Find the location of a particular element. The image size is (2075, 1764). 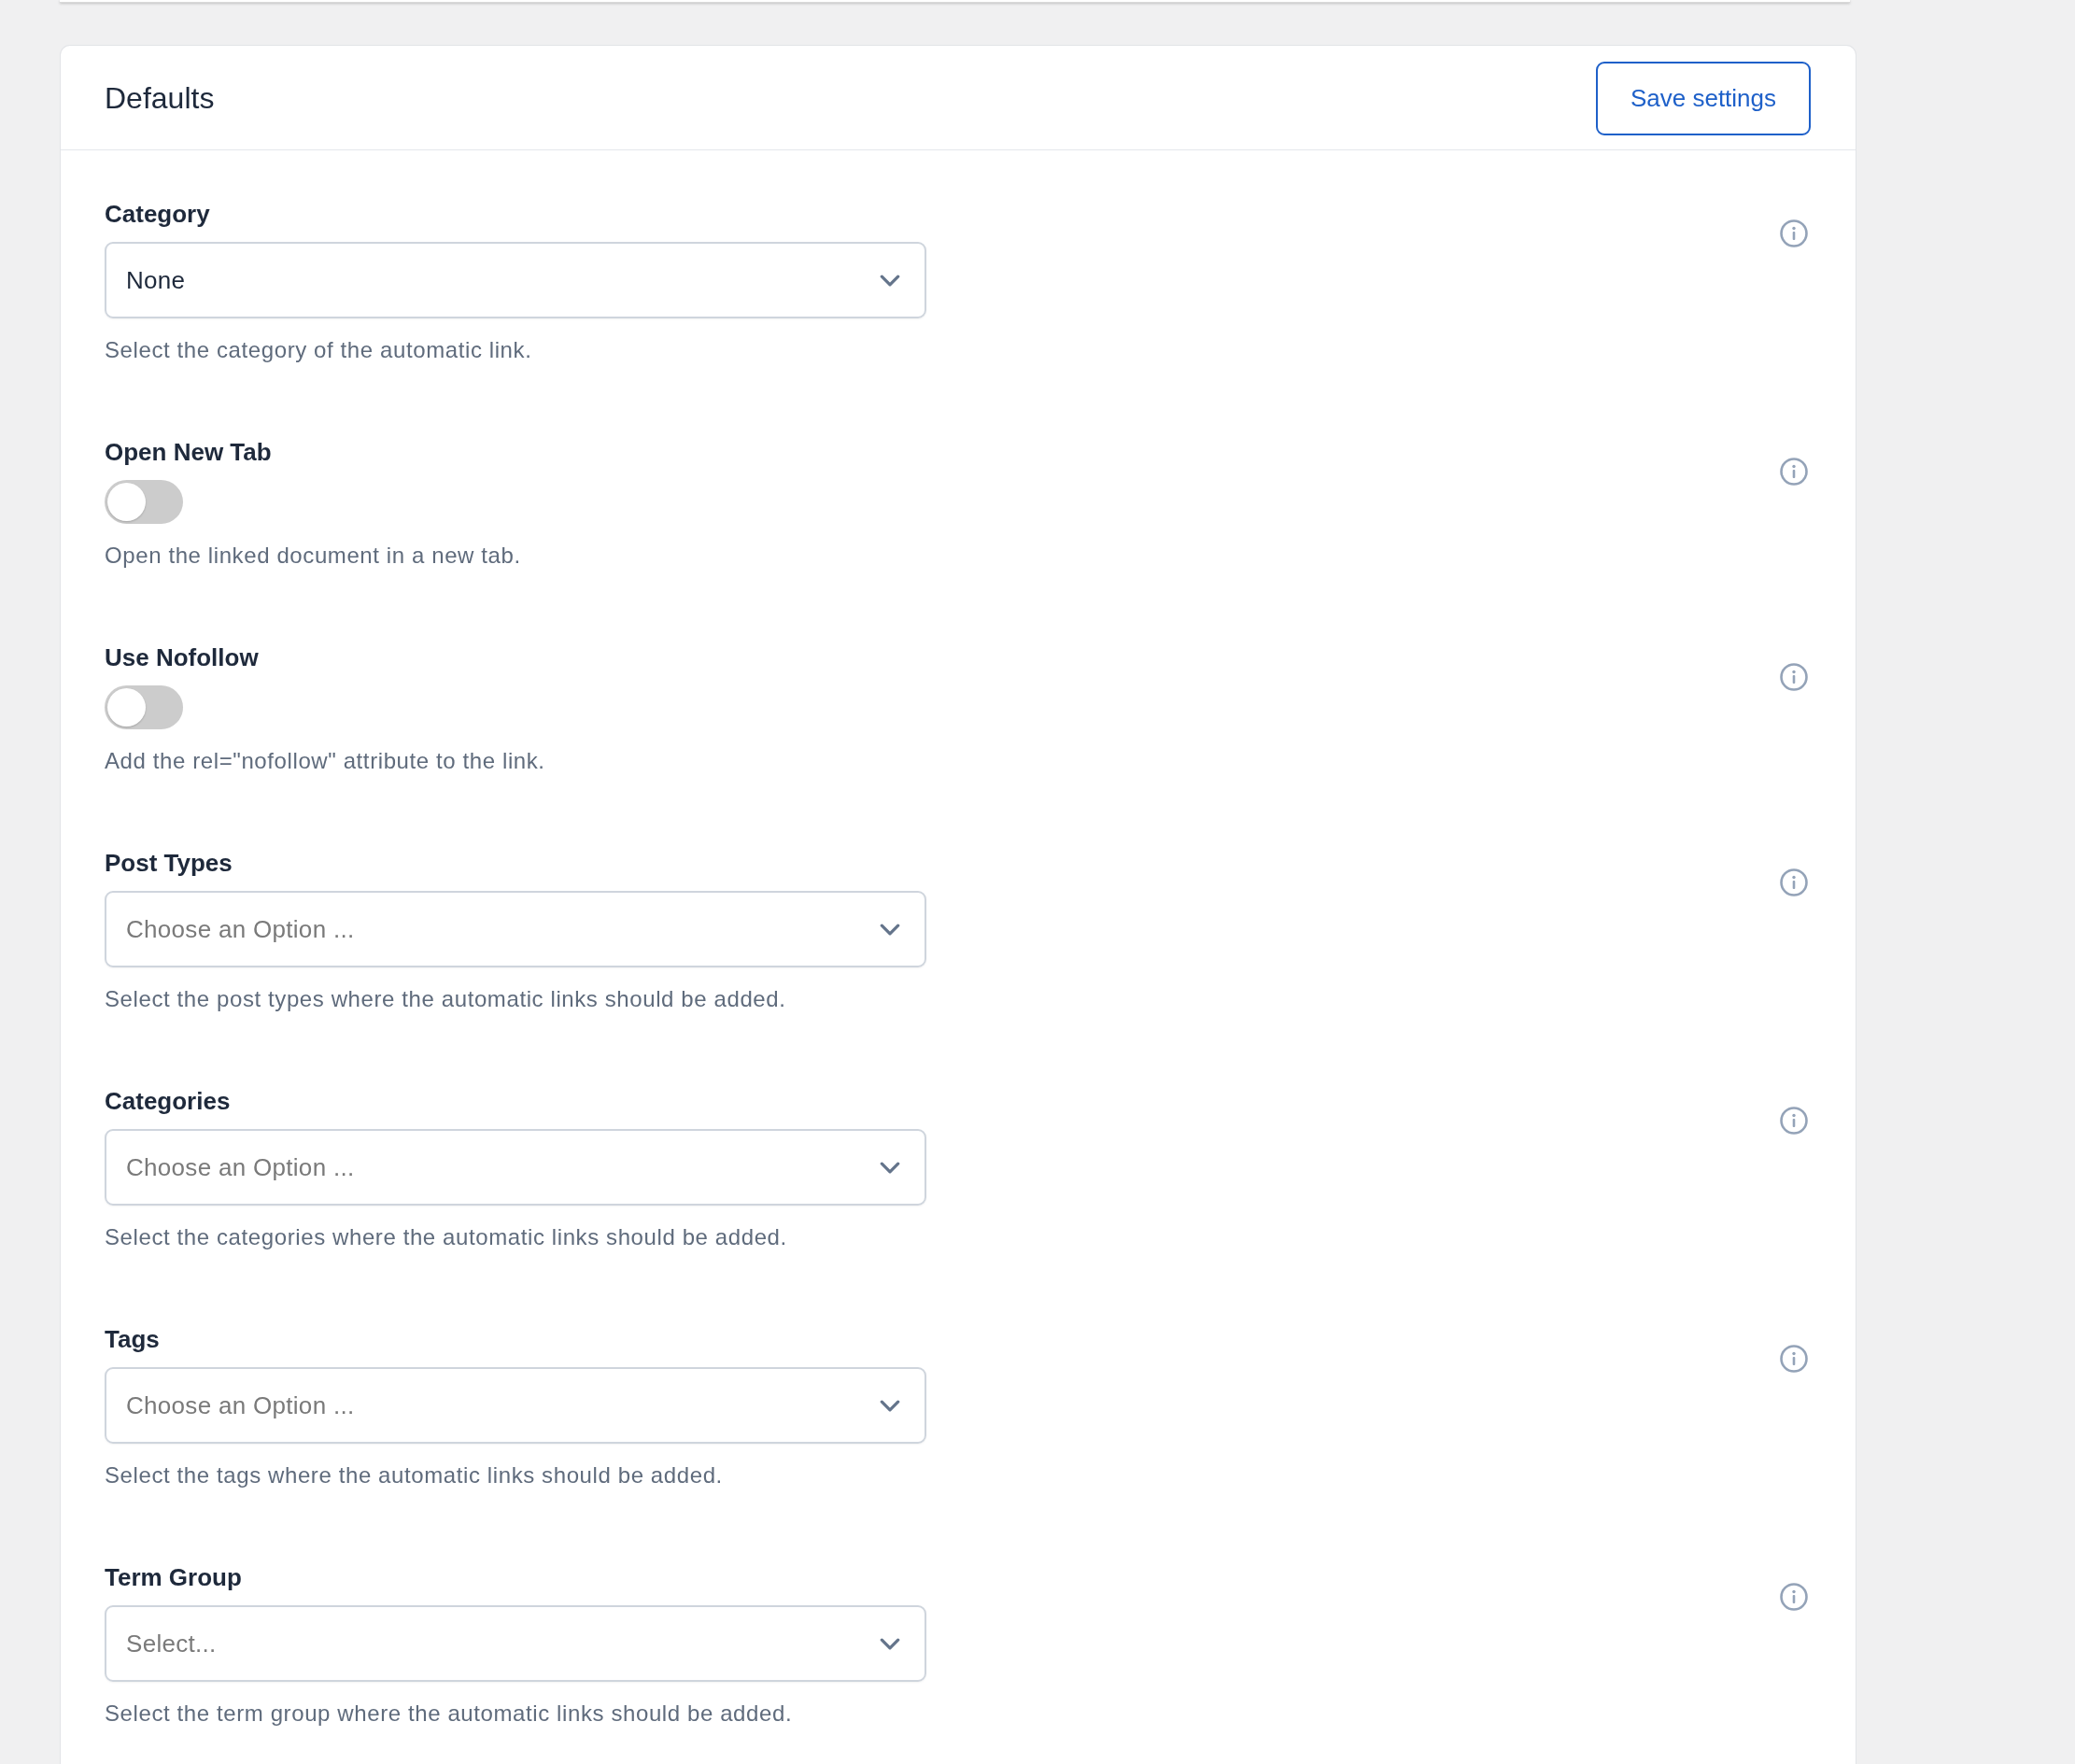

select-field: None is located at coordinates (515, 280).